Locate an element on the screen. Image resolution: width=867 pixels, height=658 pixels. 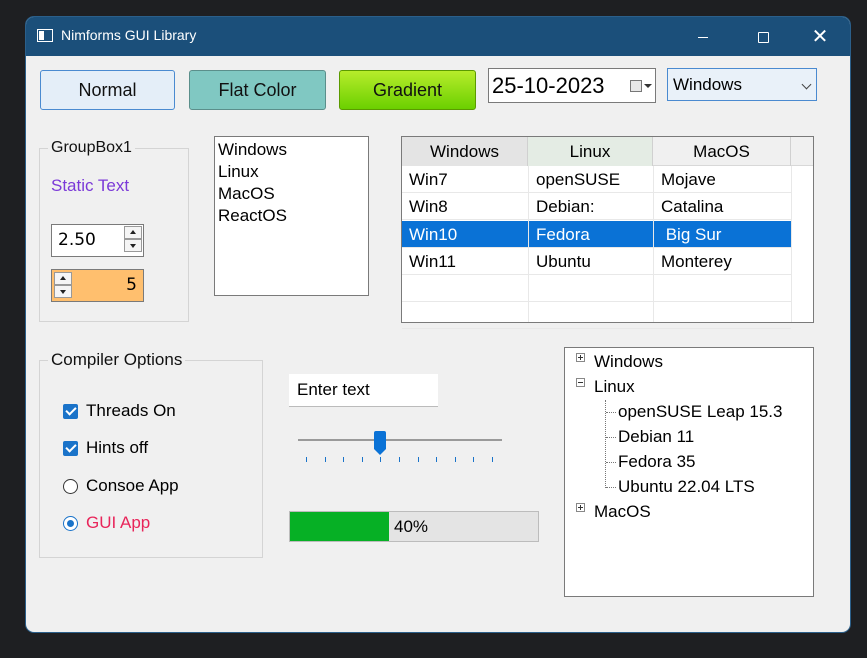
os-combobox: Windows is located at coordinates (742, 84).